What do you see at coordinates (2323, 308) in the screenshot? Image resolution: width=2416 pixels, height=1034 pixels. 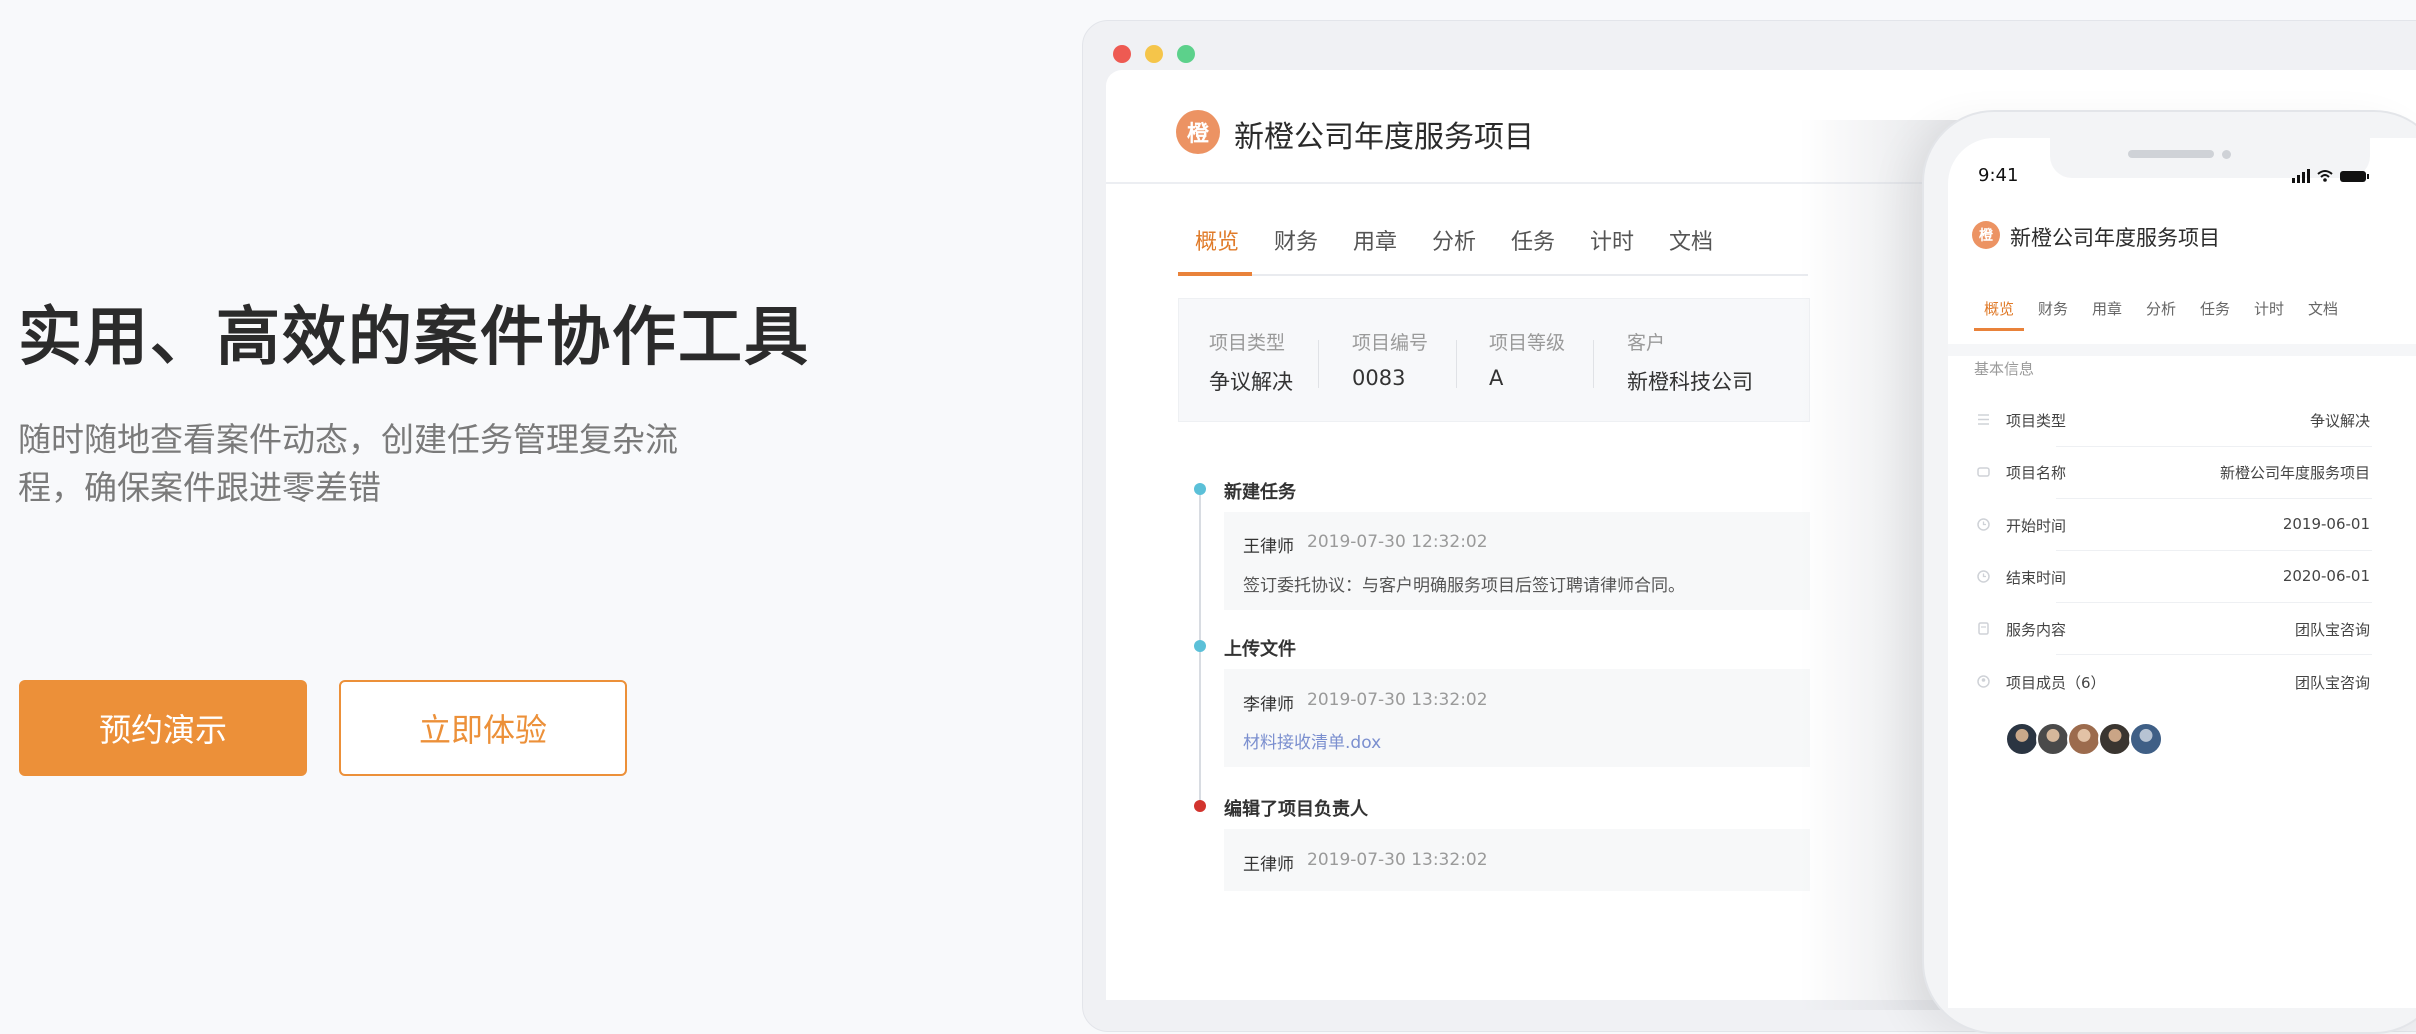 I see `mobile-tab-documents: 文档` at bounding box center [2323, 308].